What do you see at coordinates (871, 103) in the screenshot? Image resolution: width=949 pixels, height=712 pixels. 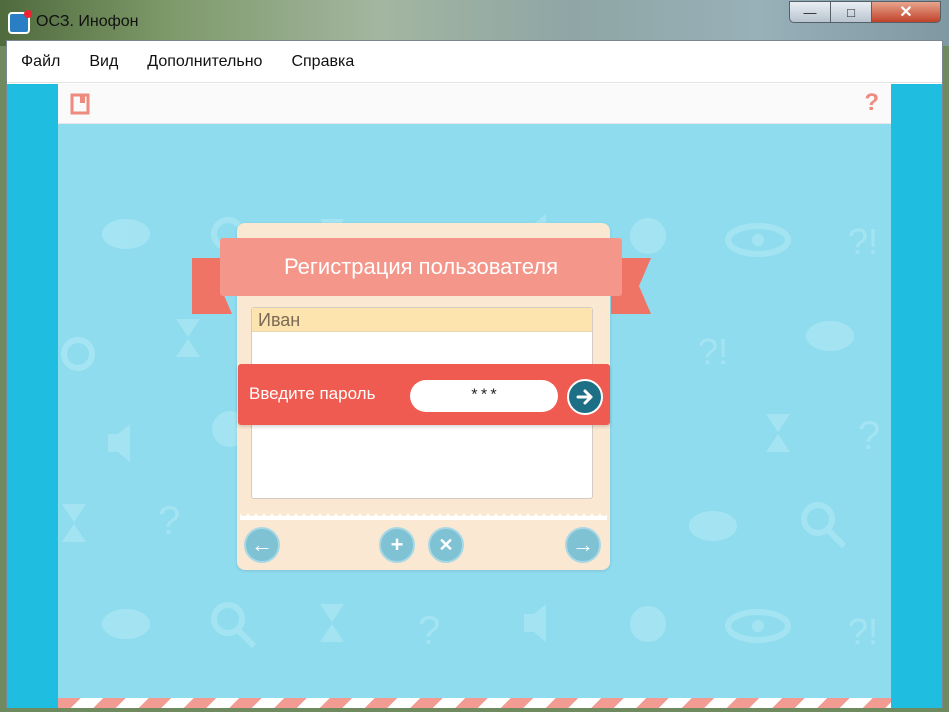 I see `help-icon: ?` at bounding box center [871, 103].